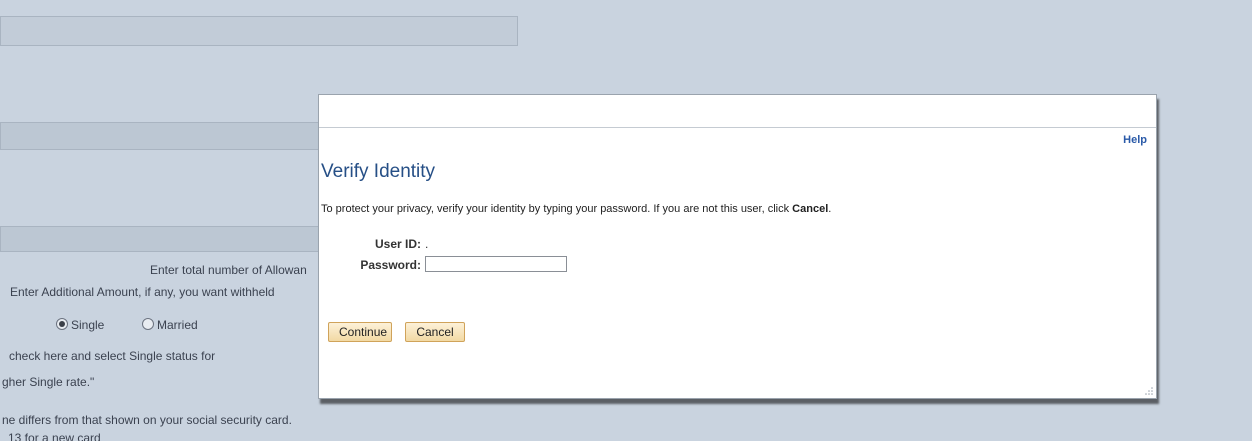 The width and height of the screenshot is (1252, 441). I want to click on single-status-note: check here and select Single status for, so click(112, 356).